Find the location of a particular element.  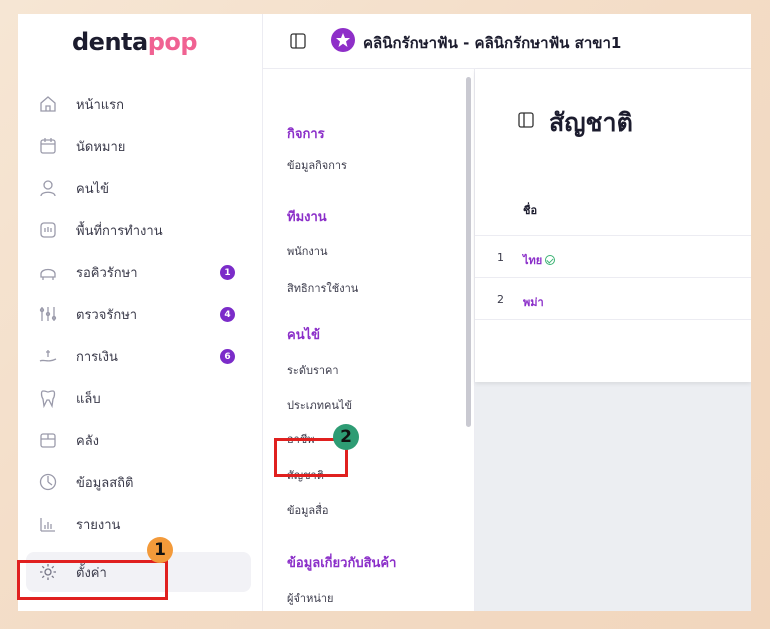

logo-accent: pop is located at coordinates (172, 42).